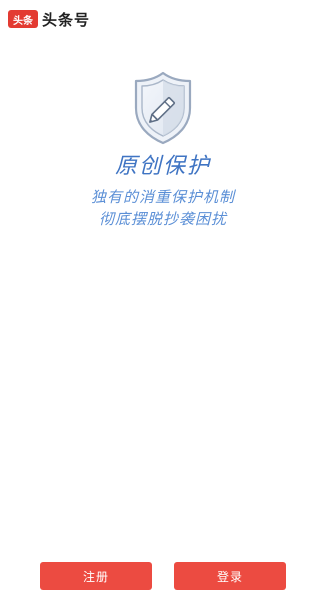  Describe the element at coordinates (23, 19) in the screenshot. I see `toutiao-logo: 头条` at that location.